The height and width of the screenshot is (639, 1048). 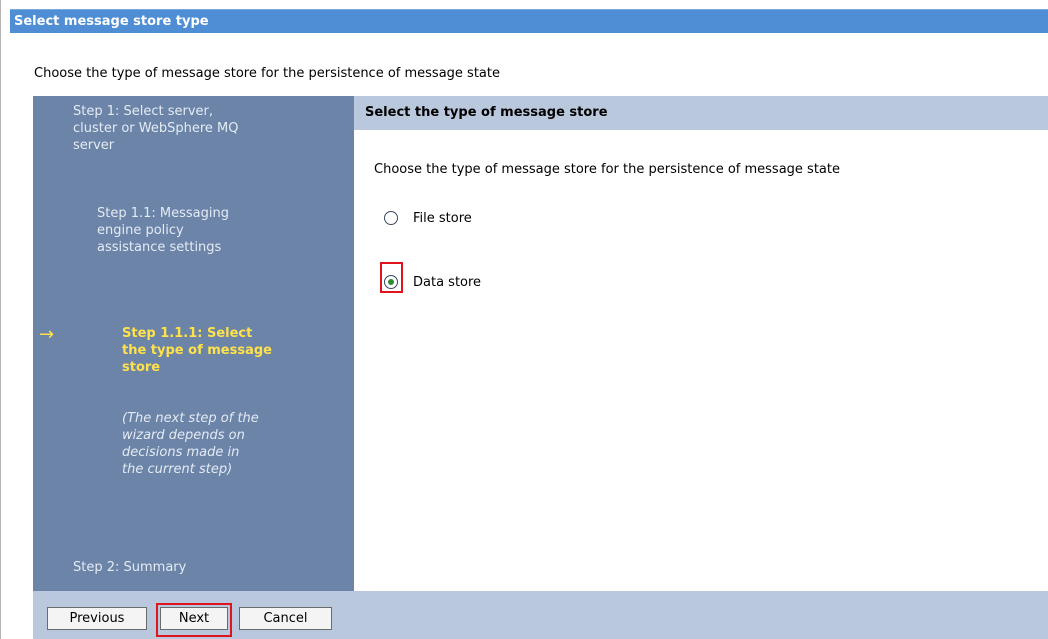 I want to click on wizard-step-summary: Step 2: Summary, so click(x=130, y=567).